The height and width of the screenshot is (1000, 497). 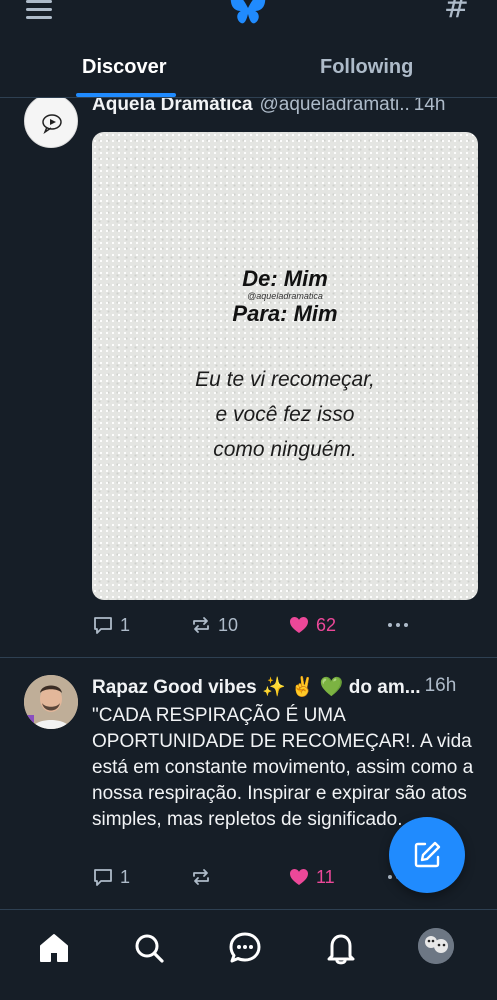 I want to click on bottom-nav, so click(x=248, y=954).